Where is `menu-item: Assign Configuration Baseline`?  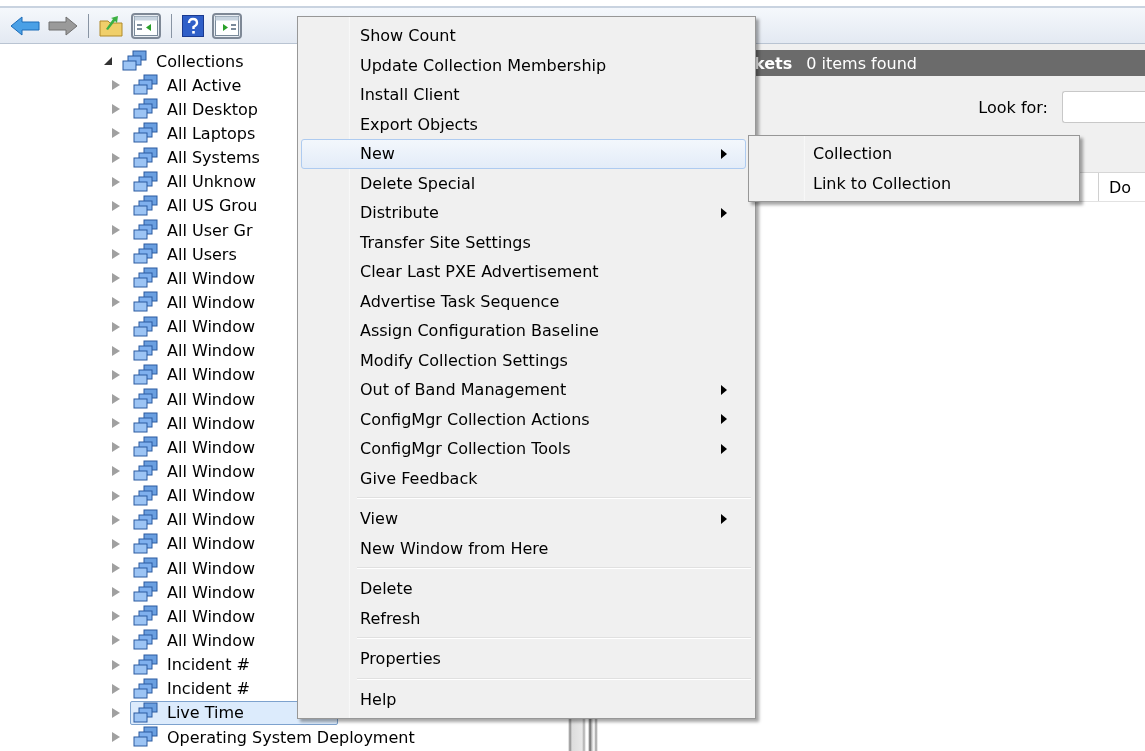
menu-item: Assign Configuration Baseline is located at coordinates (523, 331).